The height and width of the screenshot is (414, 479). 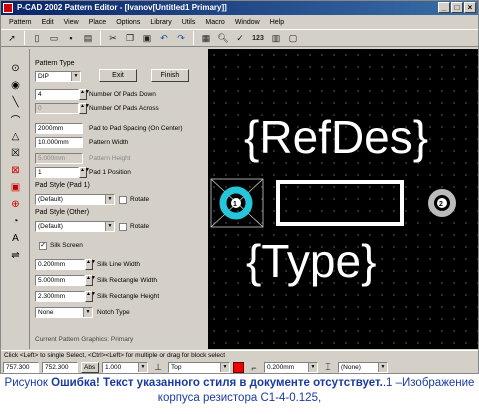 What do you see at coordinates (147, 38) in the screenshot?
I see `paste-icon: ▣` at bounding box center [147, 38].